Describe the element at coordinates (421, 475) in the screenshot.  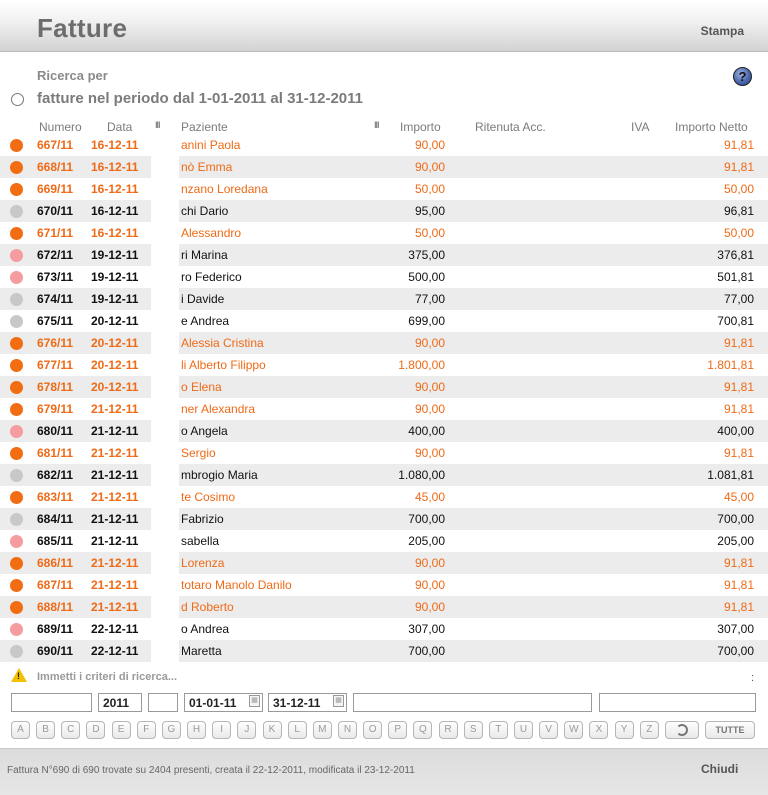
I see `amount: 1.080,00` at that location.